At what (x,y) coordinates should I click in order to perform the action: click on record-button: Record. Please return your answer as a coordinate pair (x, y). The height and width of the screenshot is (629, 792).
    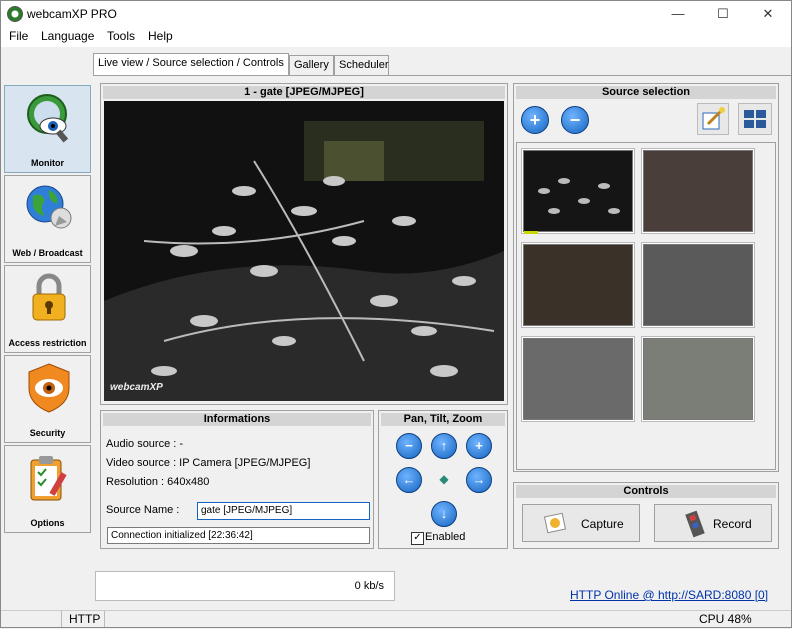
    Looking at the image, I should click on (713, 523).